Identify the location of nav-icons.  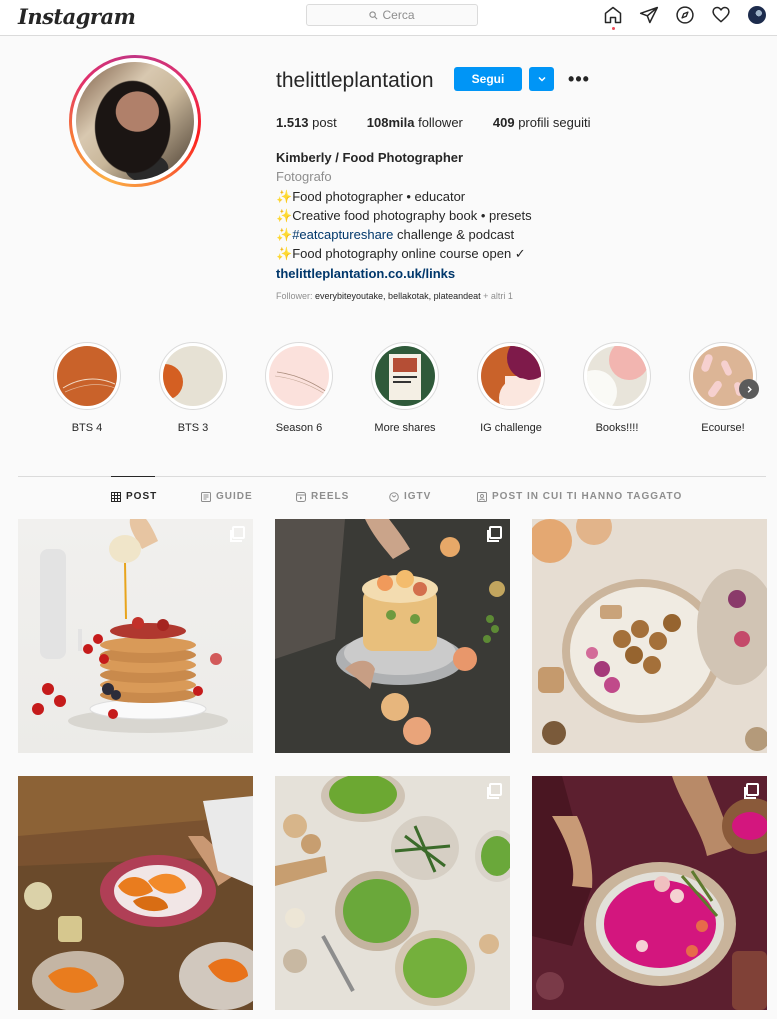
(685, 17).